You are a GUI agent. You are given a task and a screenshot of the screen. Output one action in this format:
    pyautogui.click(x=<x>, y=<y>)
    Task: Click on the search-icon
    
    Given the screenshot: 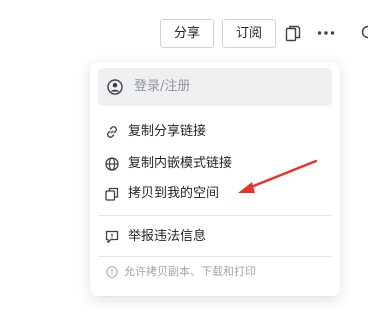 What is the action you would take?
    pyautogui.click(x=364, y=33)
    